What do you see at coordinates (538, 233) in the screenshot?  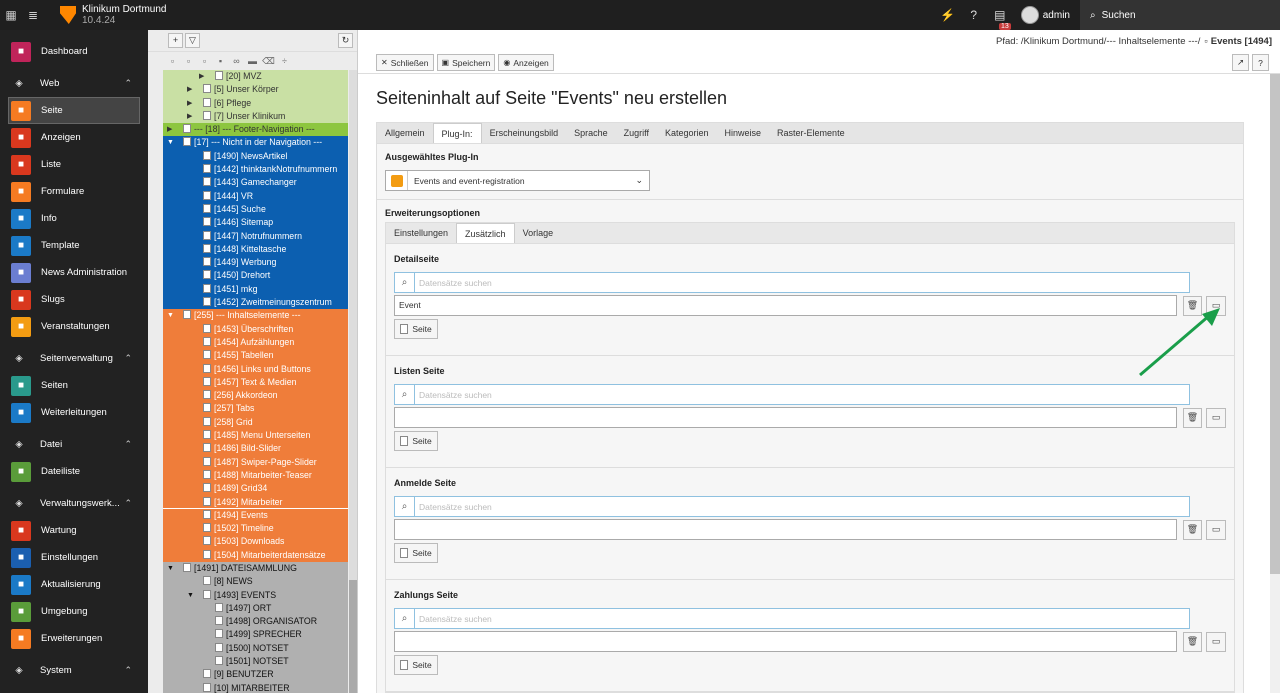 I see `subtab-2: Vorlage` at bounding box center [538, 233].